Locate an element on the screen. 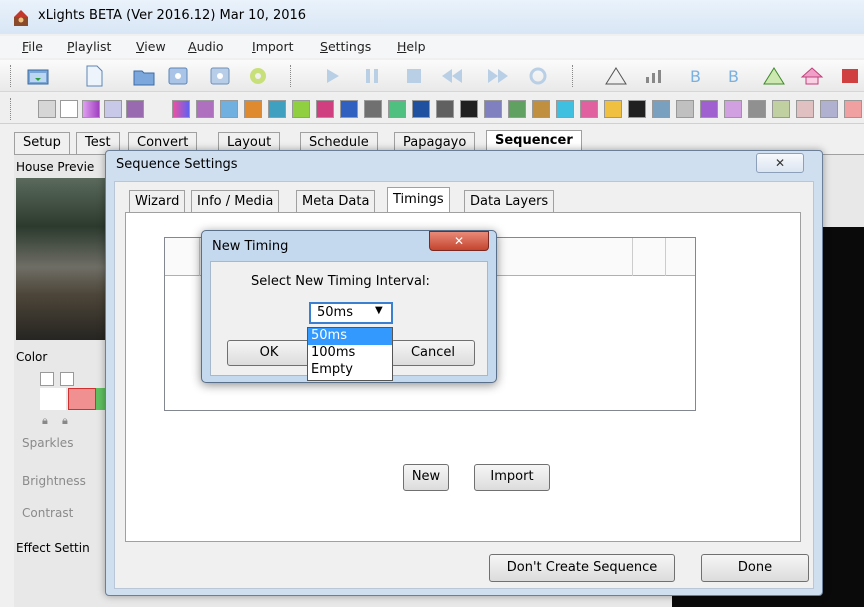 The height and width of the screenshot is (607, 864). effect-strobe-icon is located at coordinates (661, 109).